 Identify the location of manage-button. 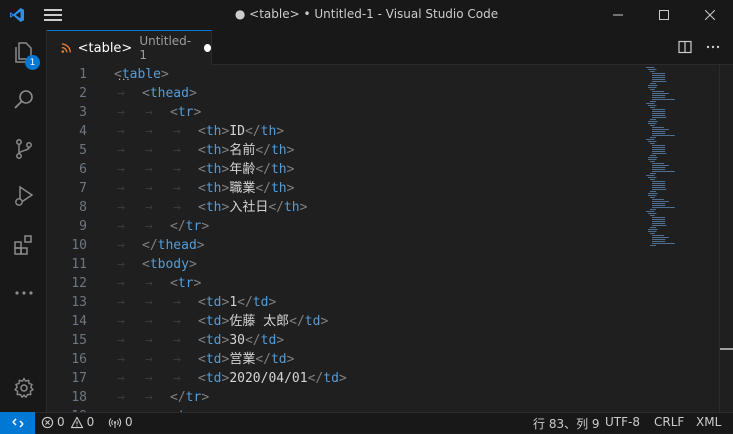
(23, 388).